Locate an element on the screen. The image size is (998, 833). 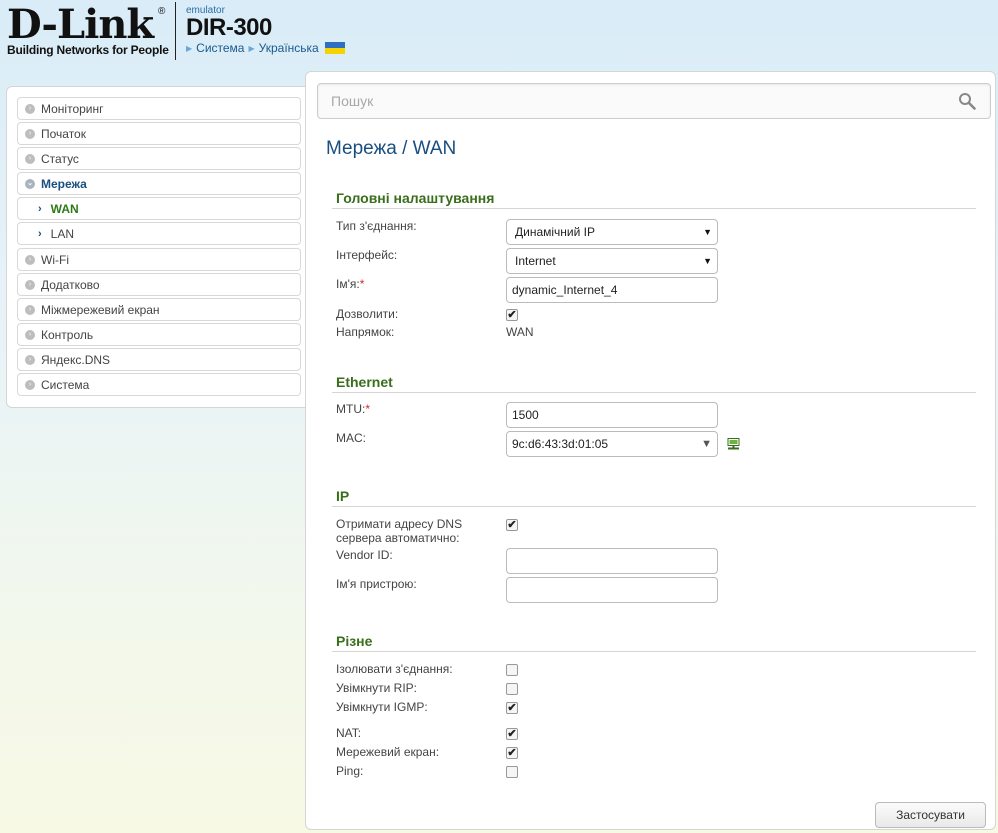
sidebar-item-label: Мережа is located at coordinates (64, 183).